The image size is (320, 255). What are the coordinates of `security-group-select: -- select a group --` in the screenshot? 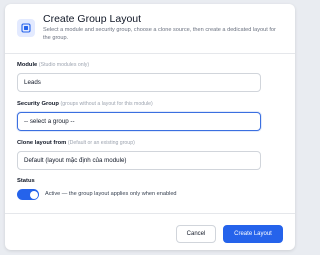 It's located at (139, 121).